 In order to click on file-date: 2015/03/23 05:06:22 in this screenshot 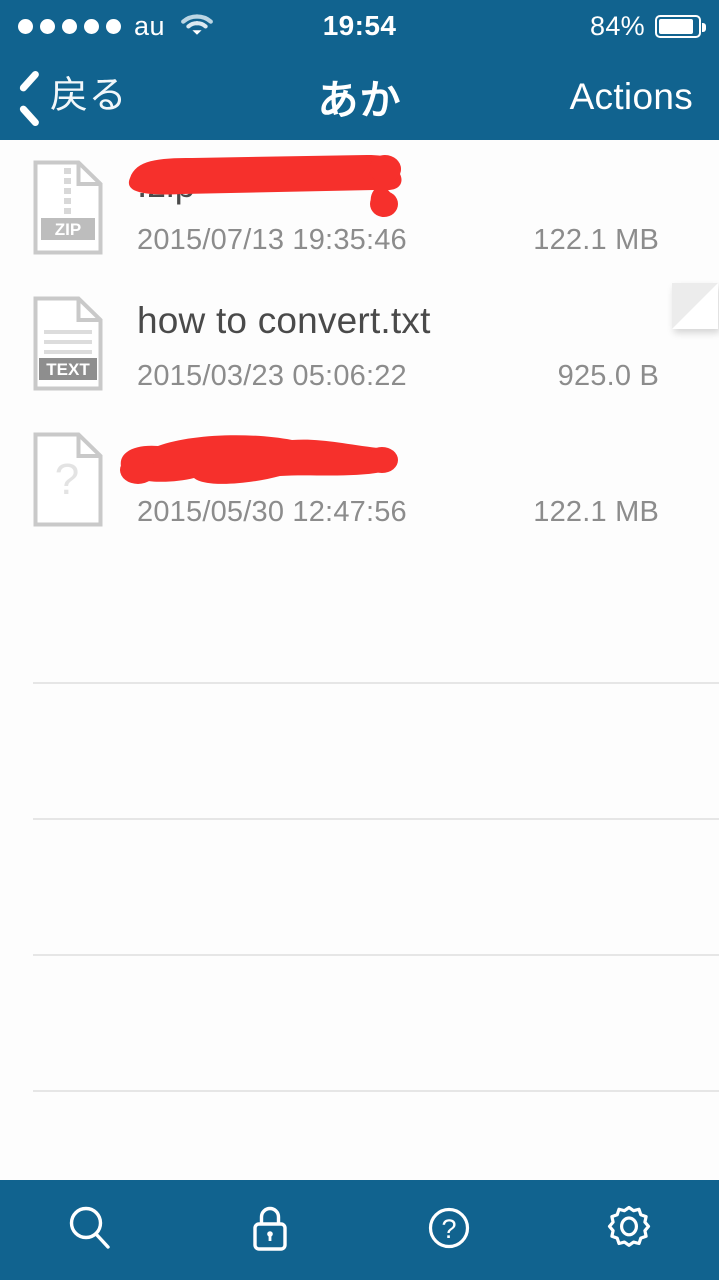, I will do `click(272, 376)`.